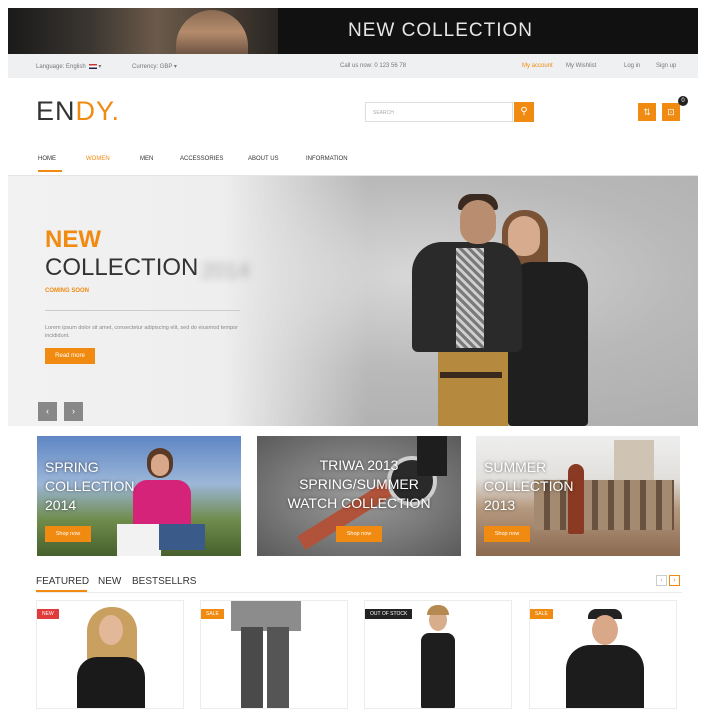 The width and height of the screenshot is (706, 709). I want to click on product-badge: NEW, so click(48, 614).